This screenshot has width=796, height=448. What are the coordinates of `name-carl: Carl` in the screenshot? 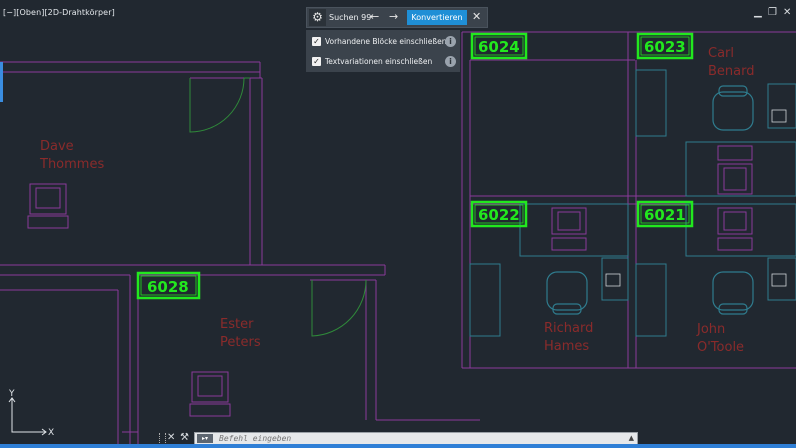 It's located at (721, 53).